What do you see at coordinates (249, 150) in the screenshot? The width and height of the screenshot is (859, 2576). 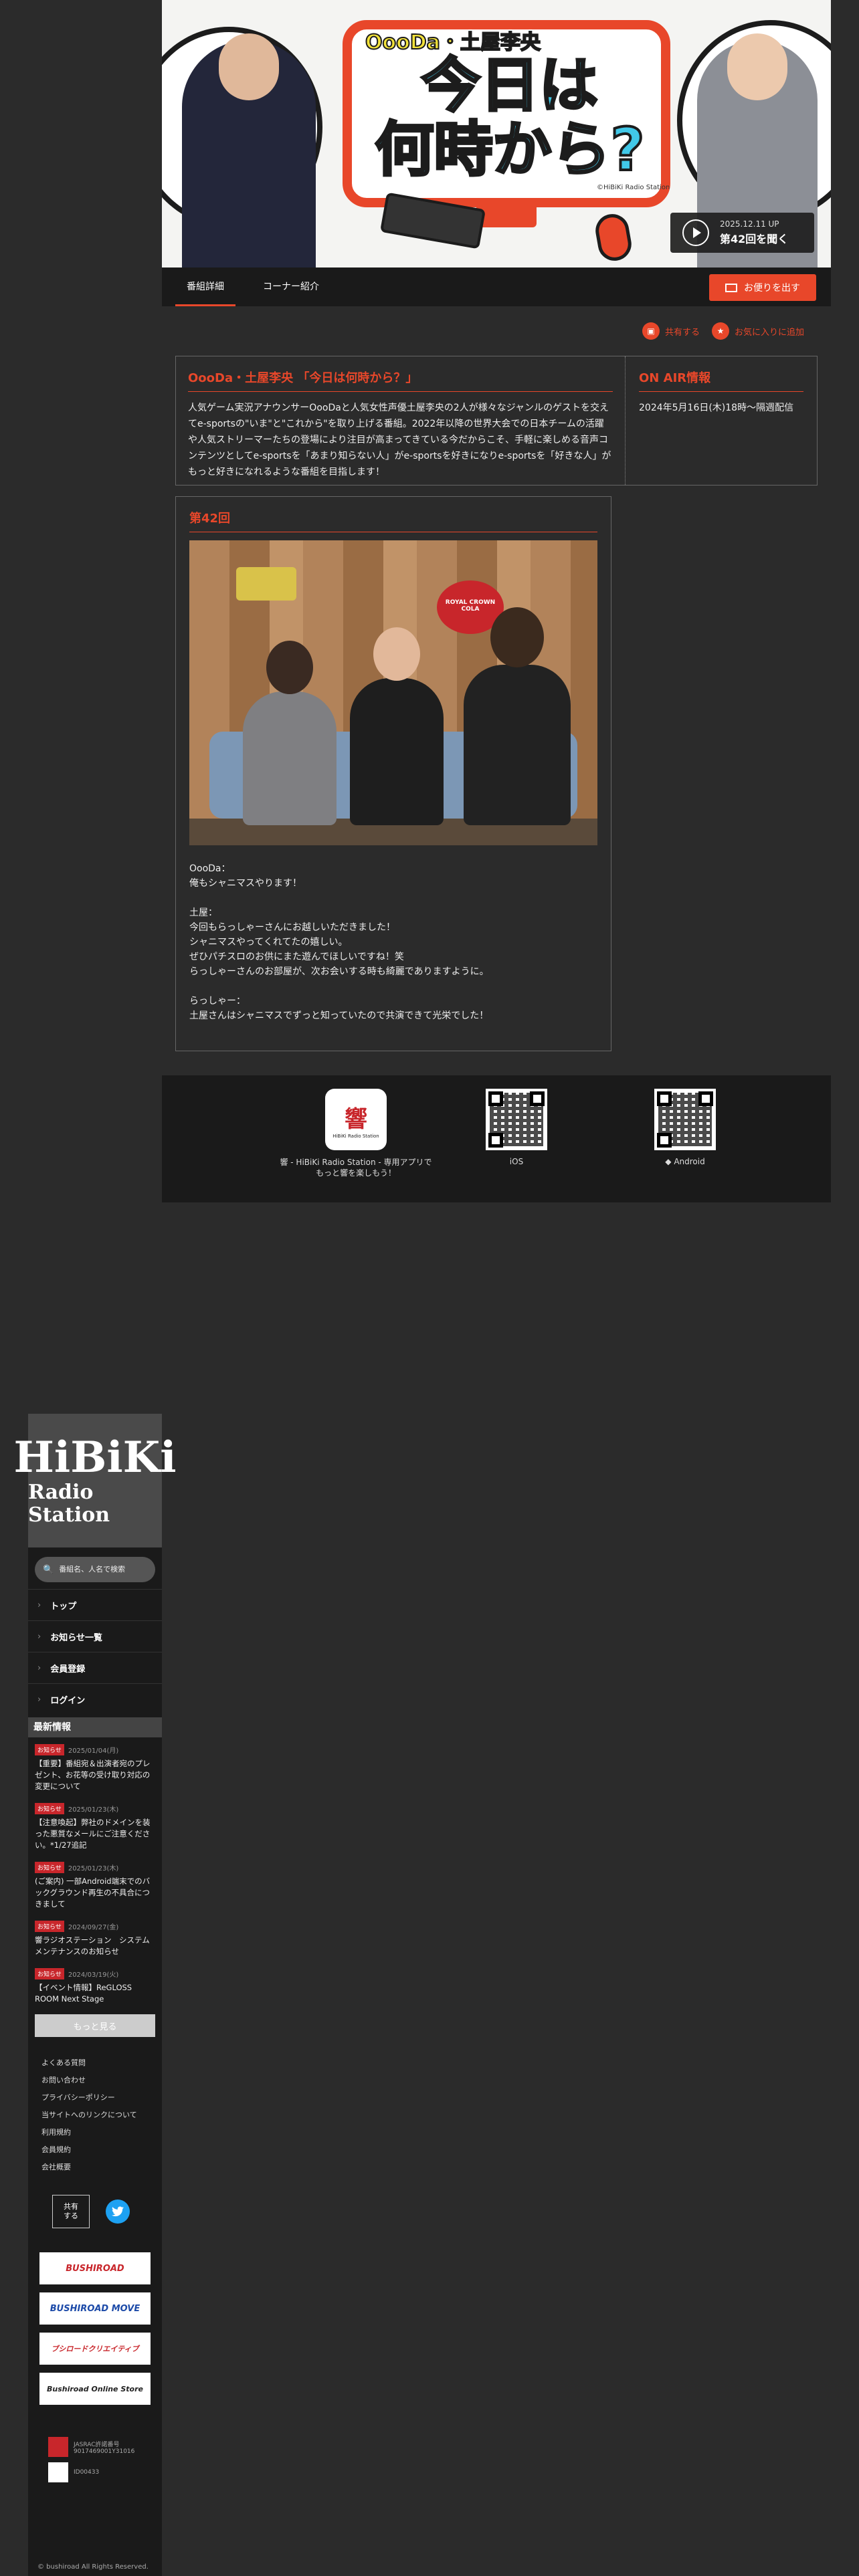 I see `host-left-image` at bounding box center [249, 150].